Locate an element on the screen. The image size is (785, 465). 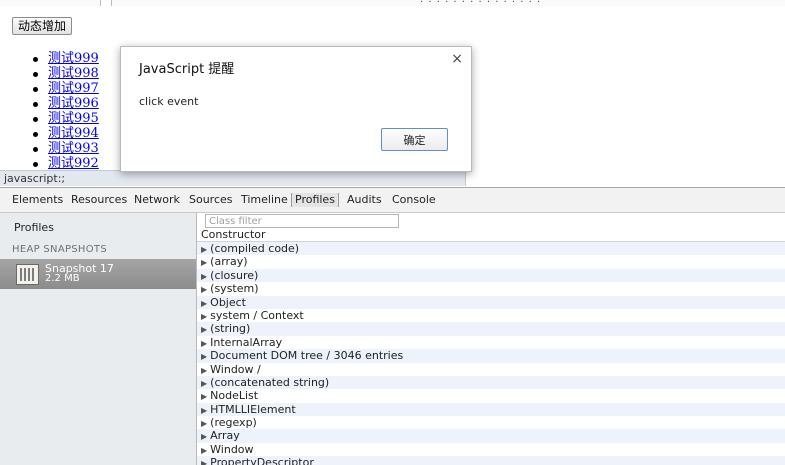
table-row: ▶ (concatenated string) is located at coordinates (491, 382).